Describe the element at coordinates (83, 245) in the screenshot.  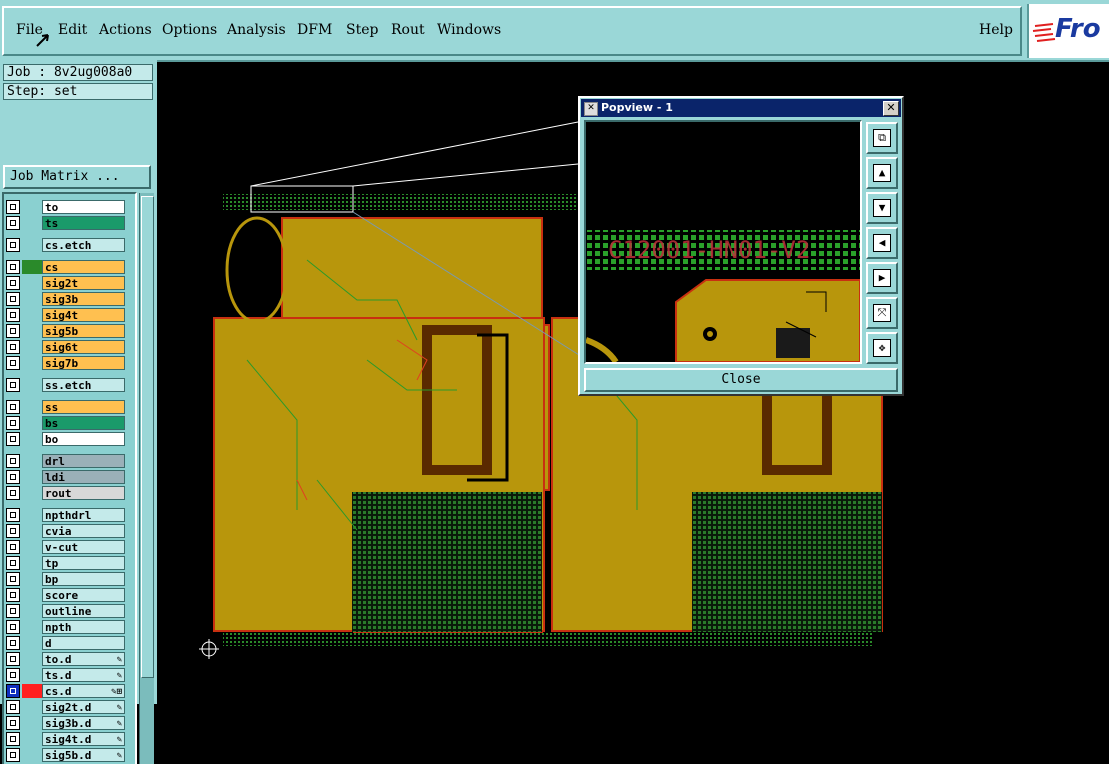
I see `layer-name: cs.etch` at that location.